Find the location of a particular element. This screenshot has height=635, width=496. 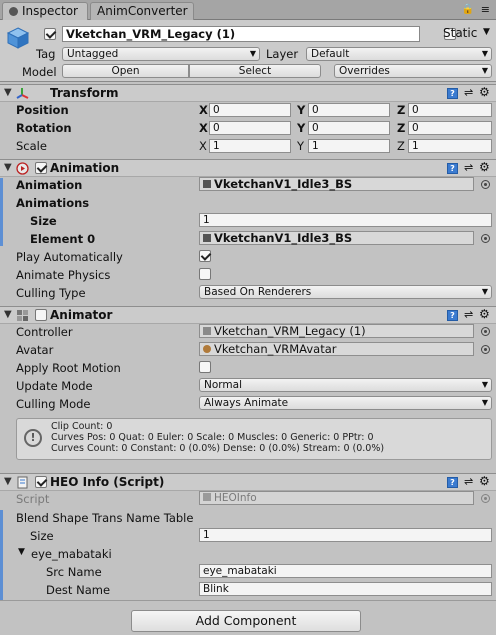

menu-icon: ≡ is located at coordinates (485, 9).